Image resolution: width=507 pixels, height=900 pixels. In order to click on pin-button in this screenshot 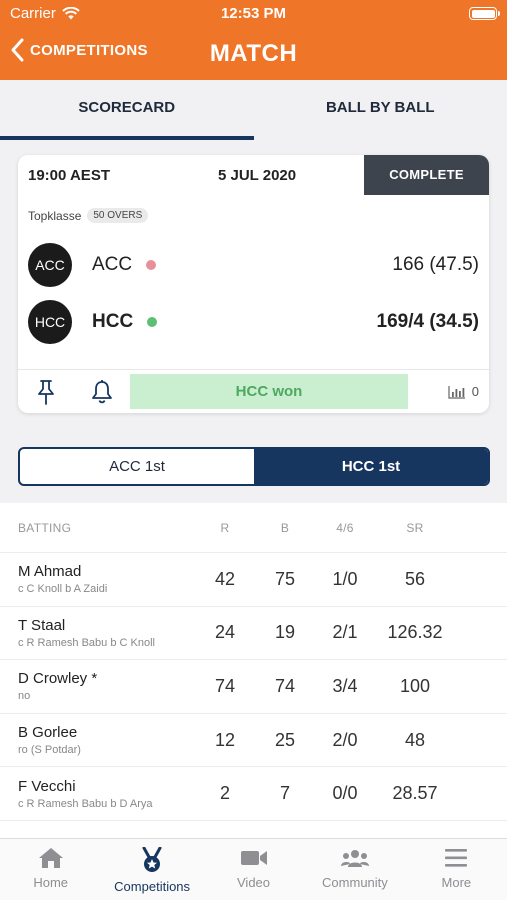, I will do `click(46, 391)`.